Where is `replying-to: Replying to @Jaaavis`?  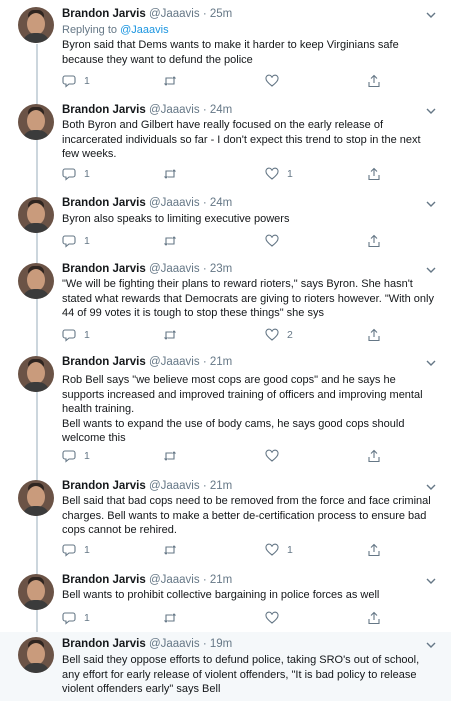
replying-to: Replying to @Jaaavis is located at coordinates (115, 30).